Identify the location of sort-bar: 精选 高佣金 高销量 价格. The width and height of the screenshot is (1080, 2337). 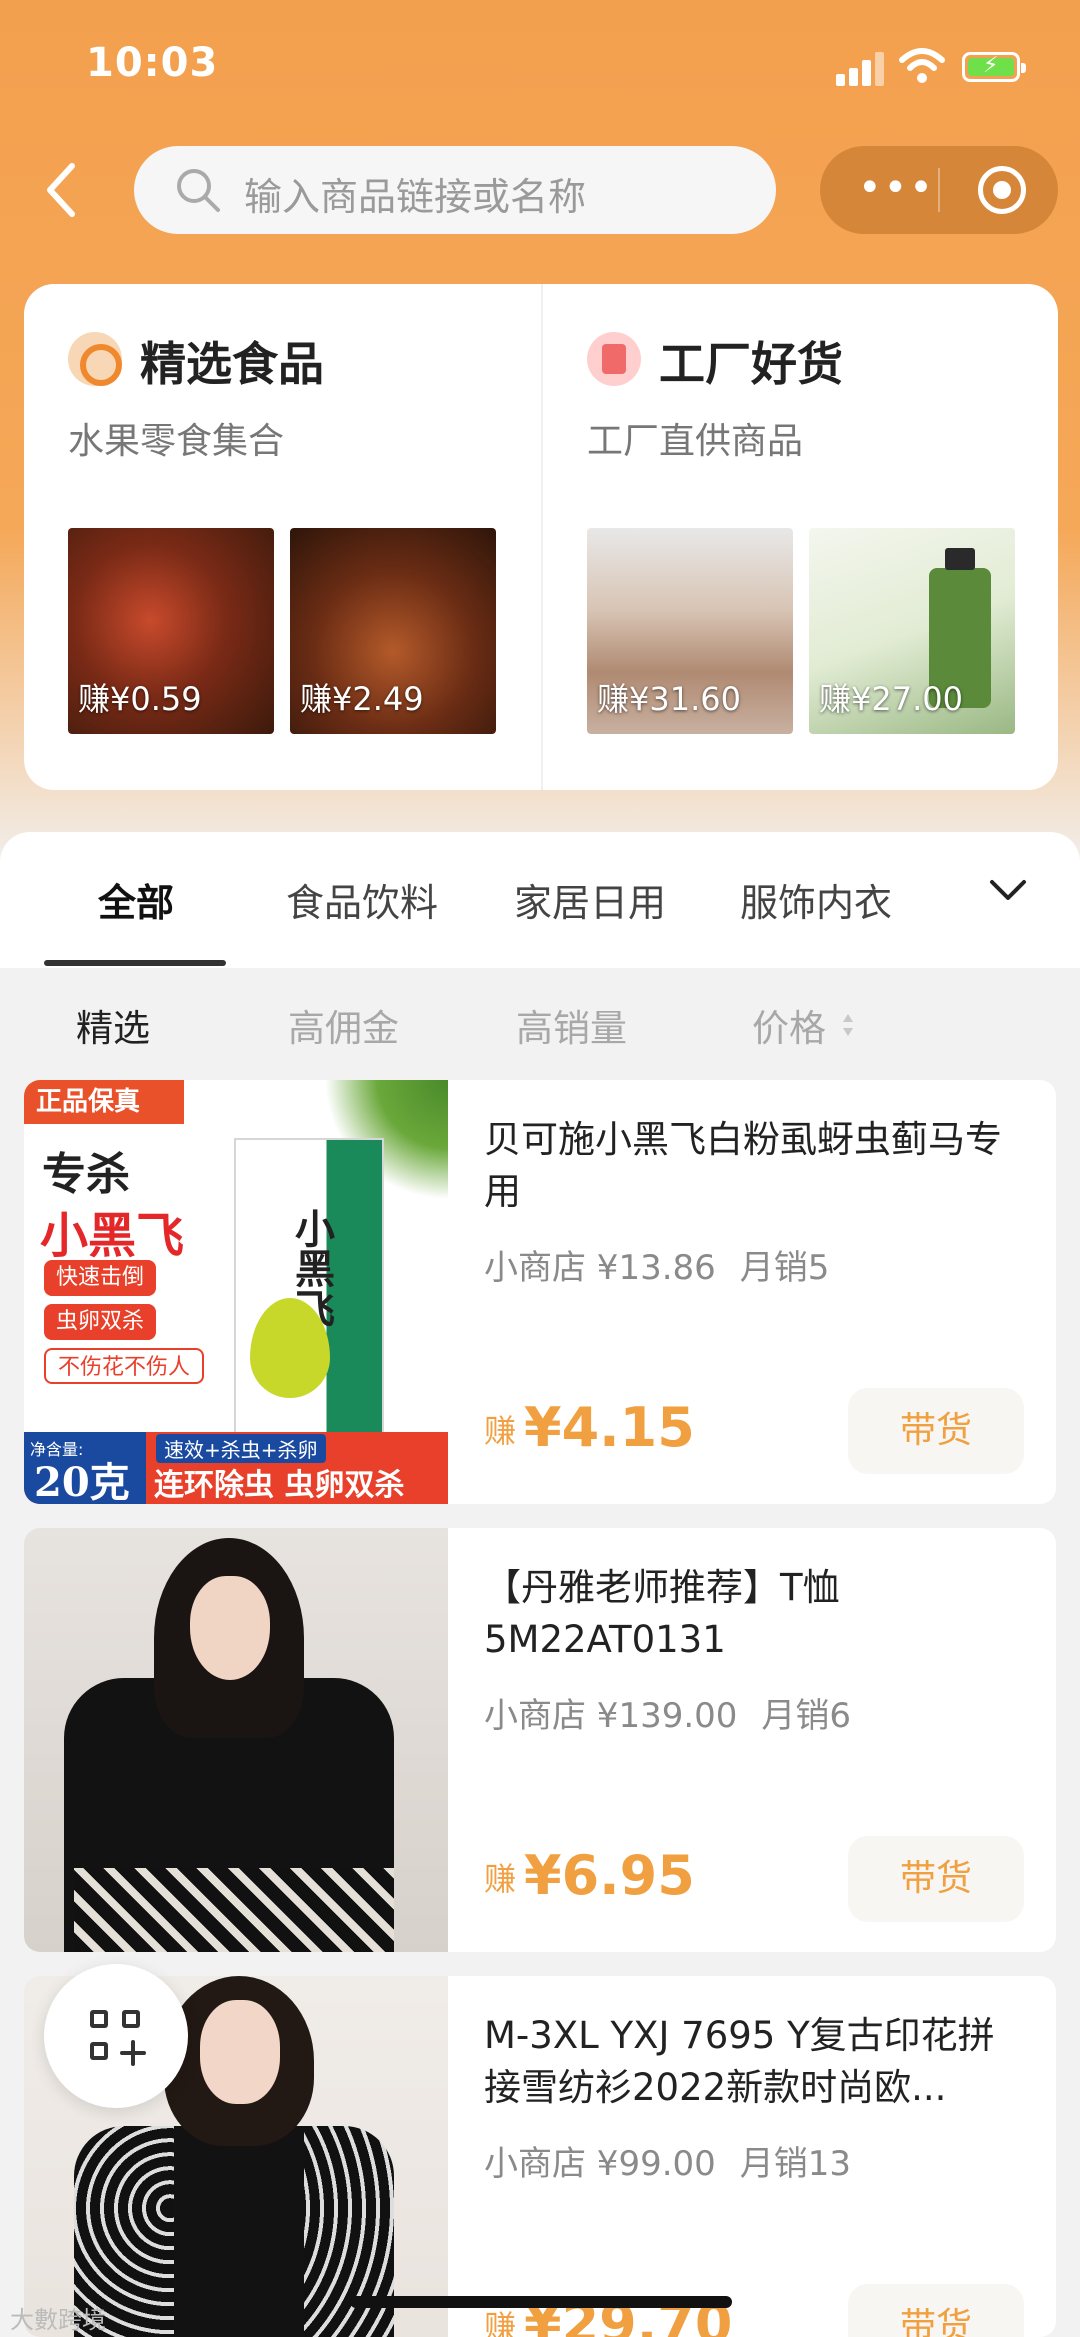
(540, 1022).